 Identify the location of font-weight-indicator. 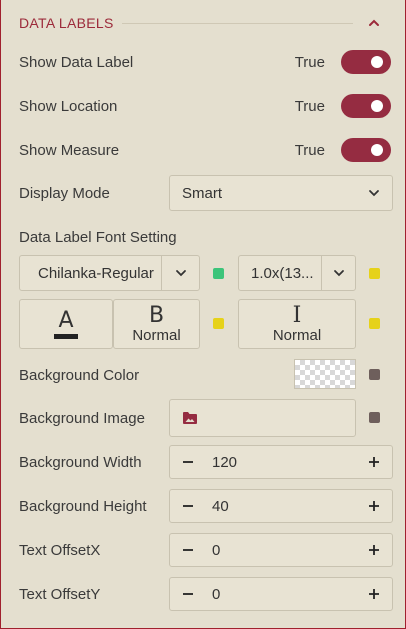
(218, 323).